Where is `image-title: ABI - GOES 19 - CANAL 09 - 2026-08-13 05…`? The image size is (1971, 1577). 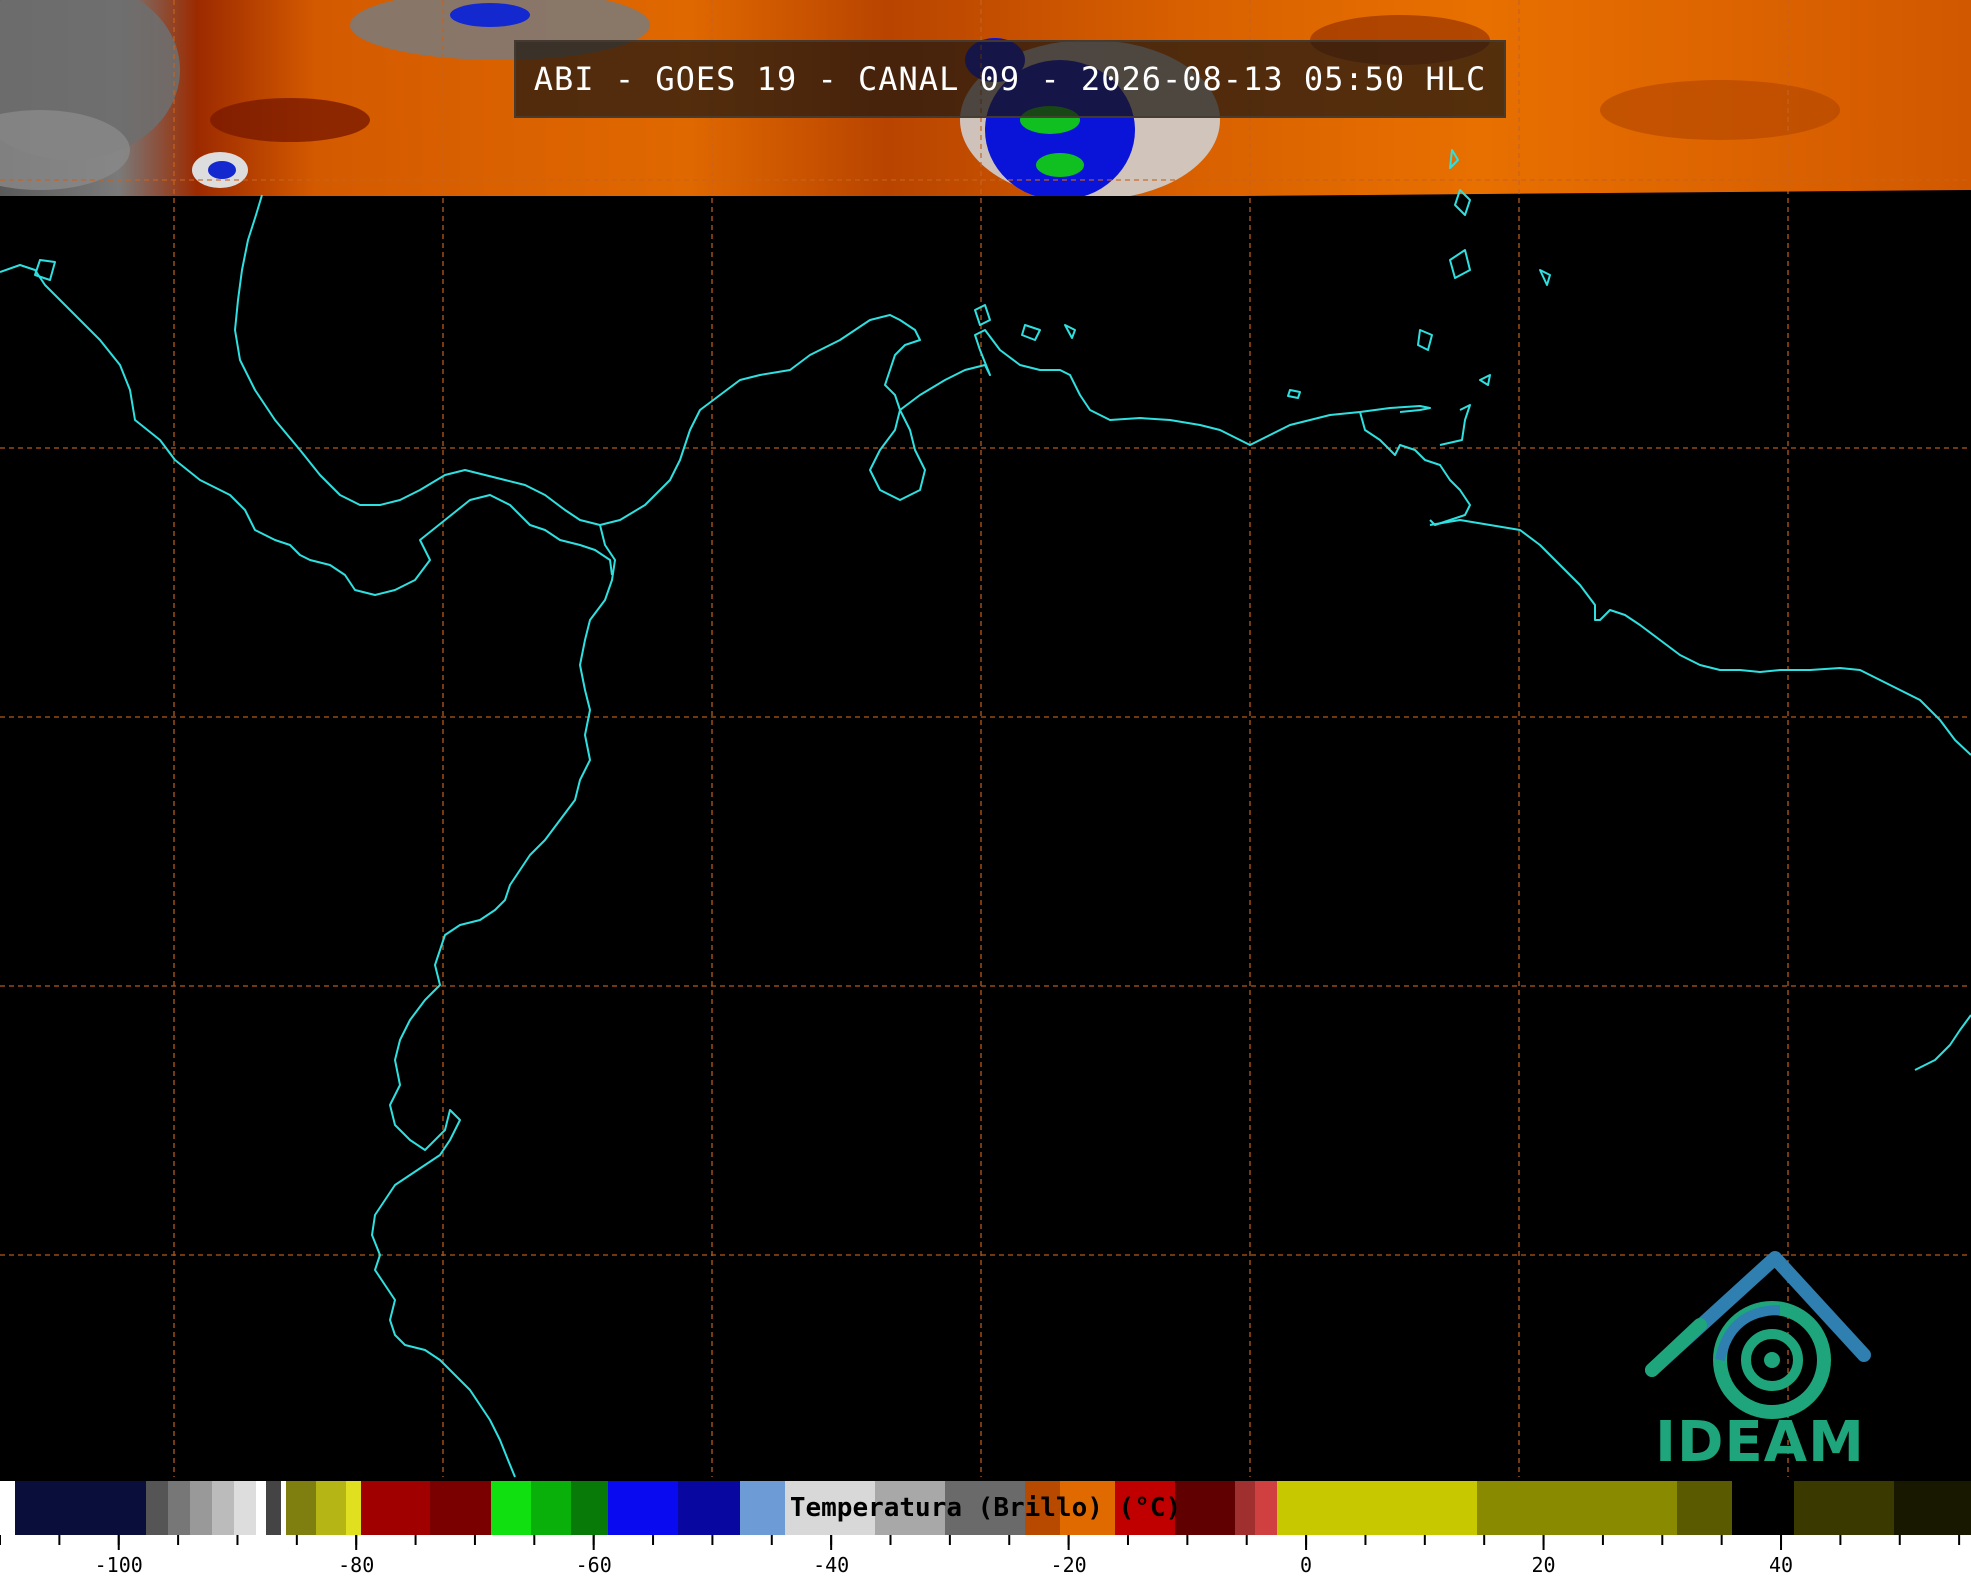
image-title: ABI - GOES 19 - CANAL 09 - 2026-08-13 05… is located at coordinates (1010, 79).